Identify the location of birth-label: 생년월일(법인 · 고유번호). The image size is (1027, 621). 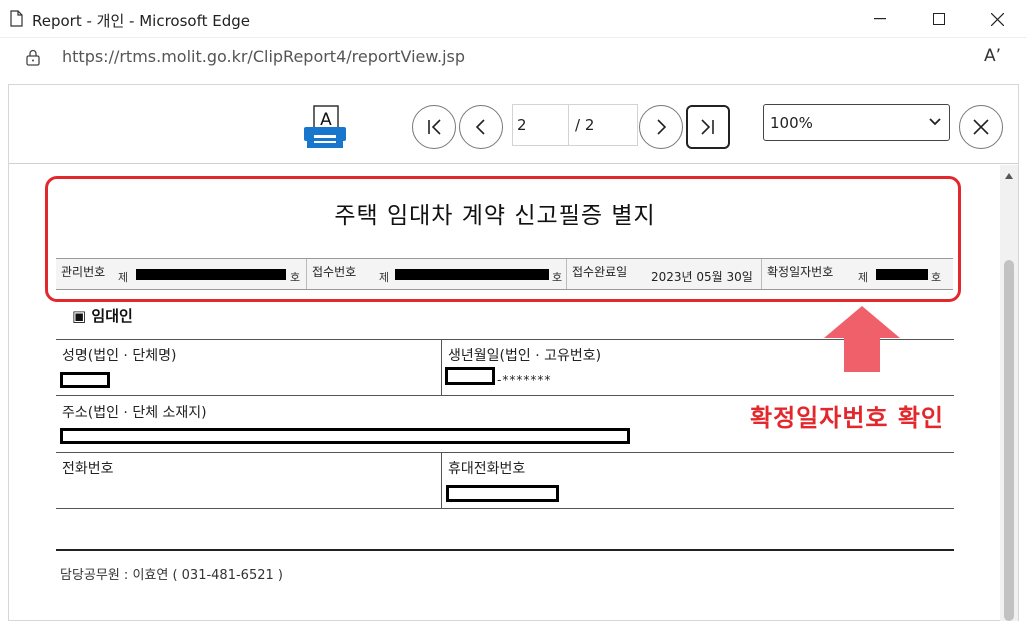
(525, 356).